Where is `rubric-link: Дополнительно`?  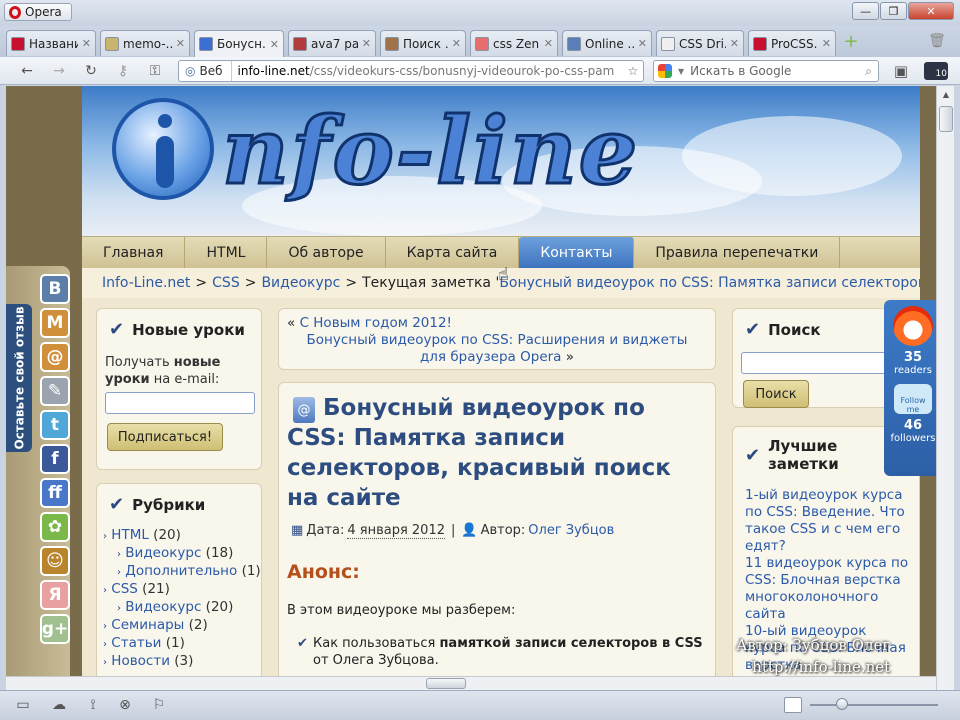
rubric-link: Дополнительно is located at coordinates (181, 571).